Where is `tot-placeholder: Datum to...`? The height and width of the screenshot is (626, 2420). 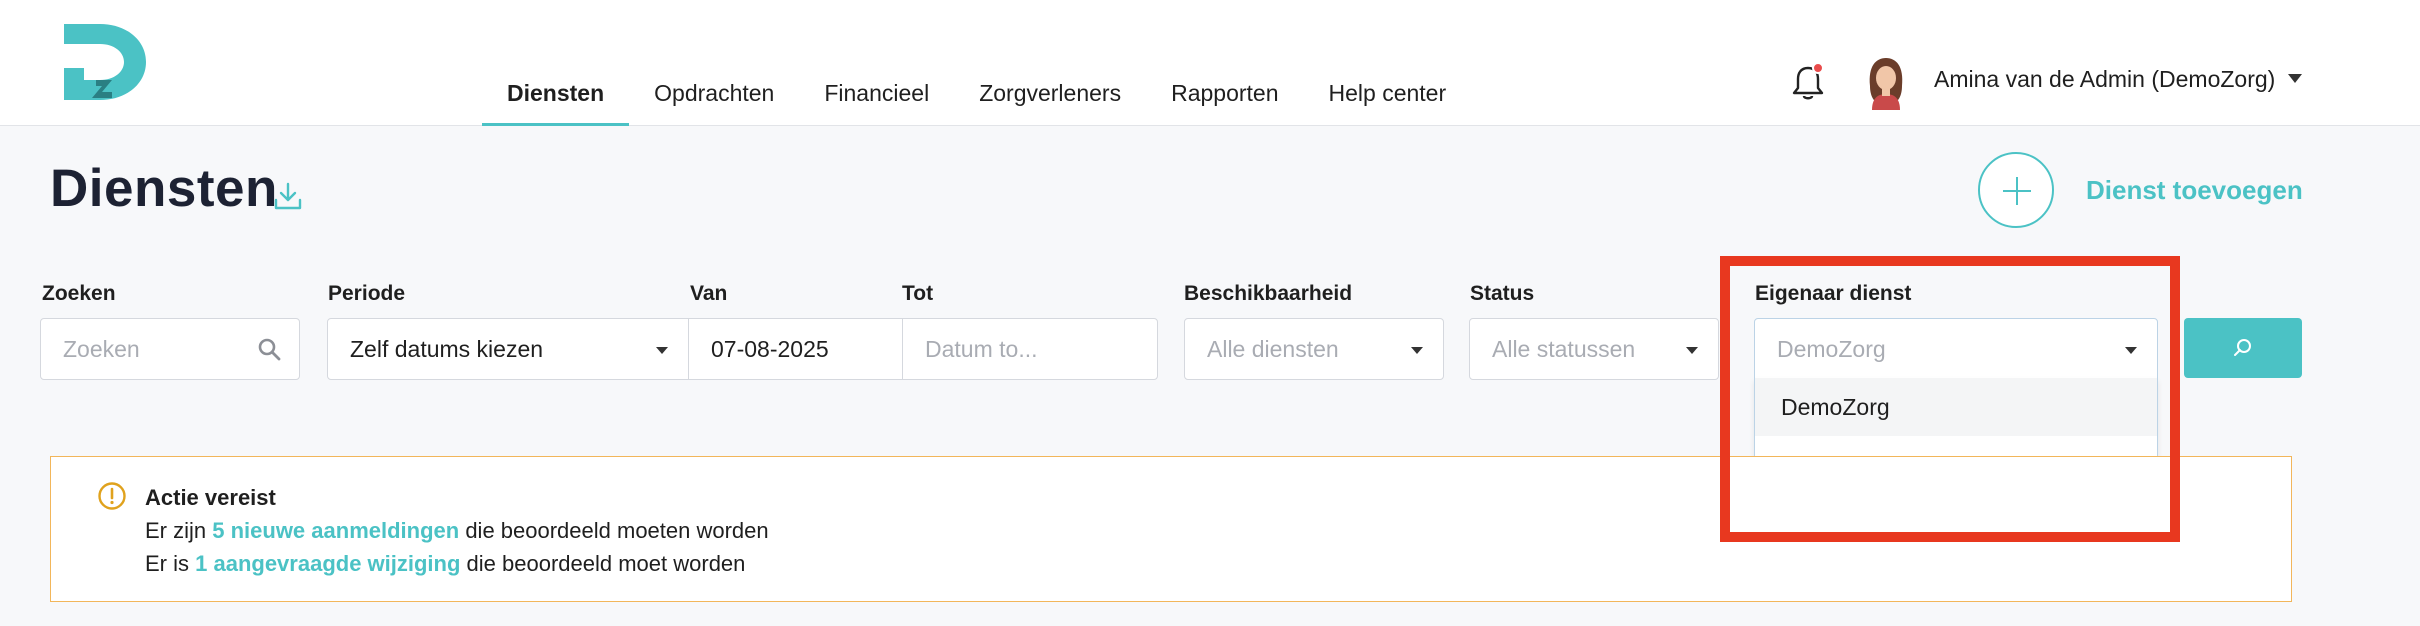
tot-placeholder: Datum to... is located at coordinates (981, 348).